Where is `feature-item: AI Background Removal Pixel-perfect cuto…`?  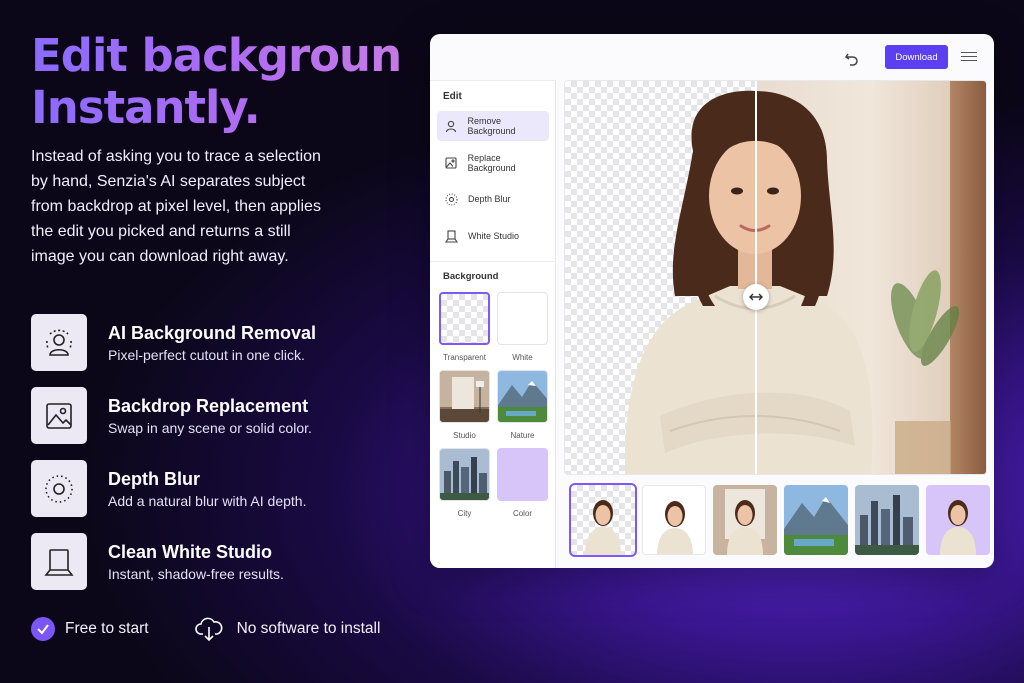
feature-item: AI Background Removal Pixel-perfect cuto… is located at coordinates (173, 342).